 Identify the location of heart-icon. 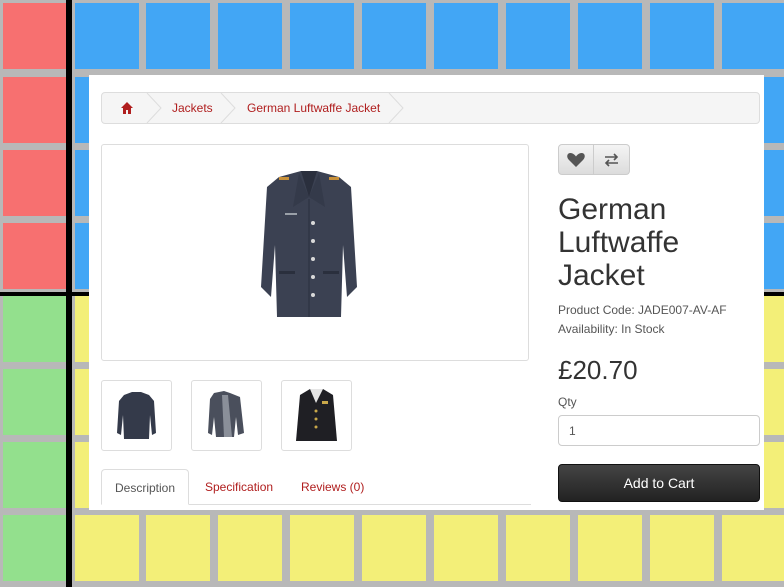
(576, 160).